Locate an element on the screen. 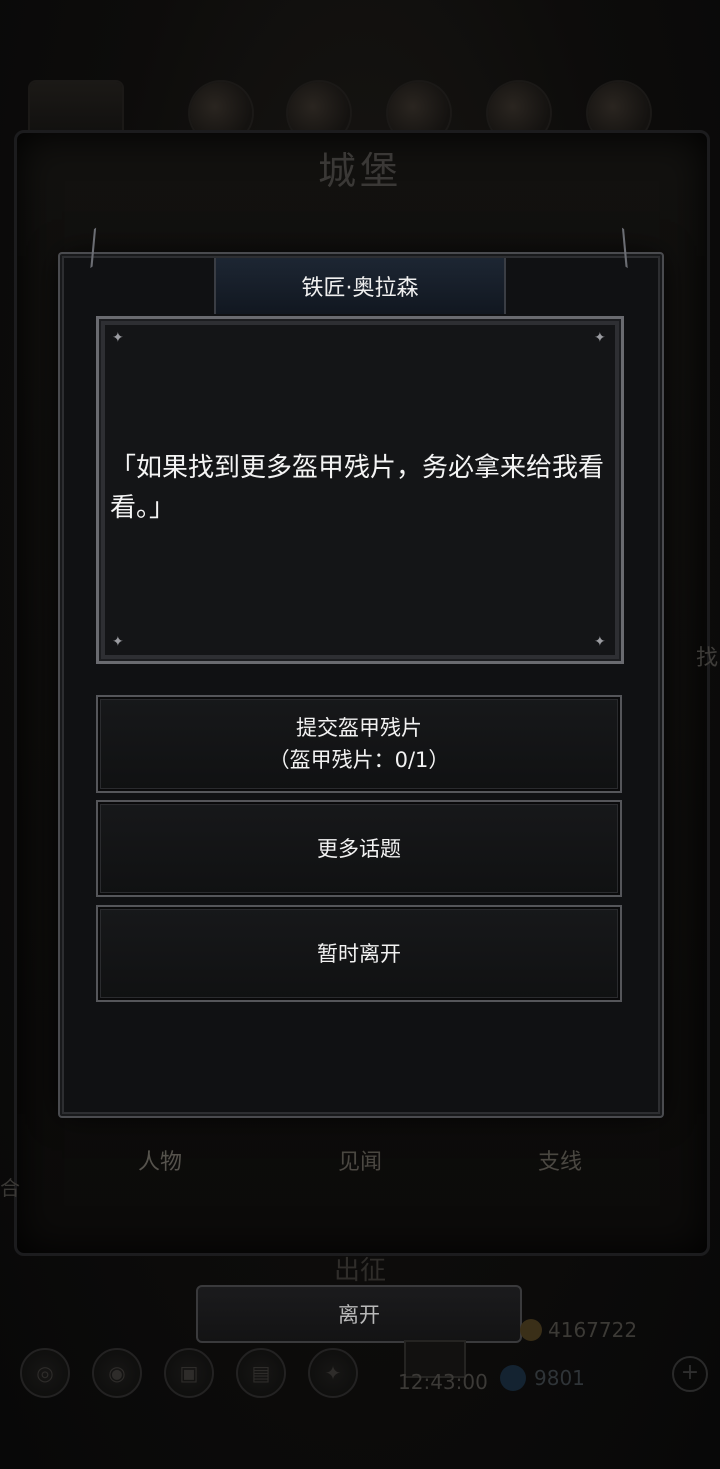 This screenshot has width=720, height=1469. option-requirement: （盔甲残片：0/1） is located at coordinates (359, 760).